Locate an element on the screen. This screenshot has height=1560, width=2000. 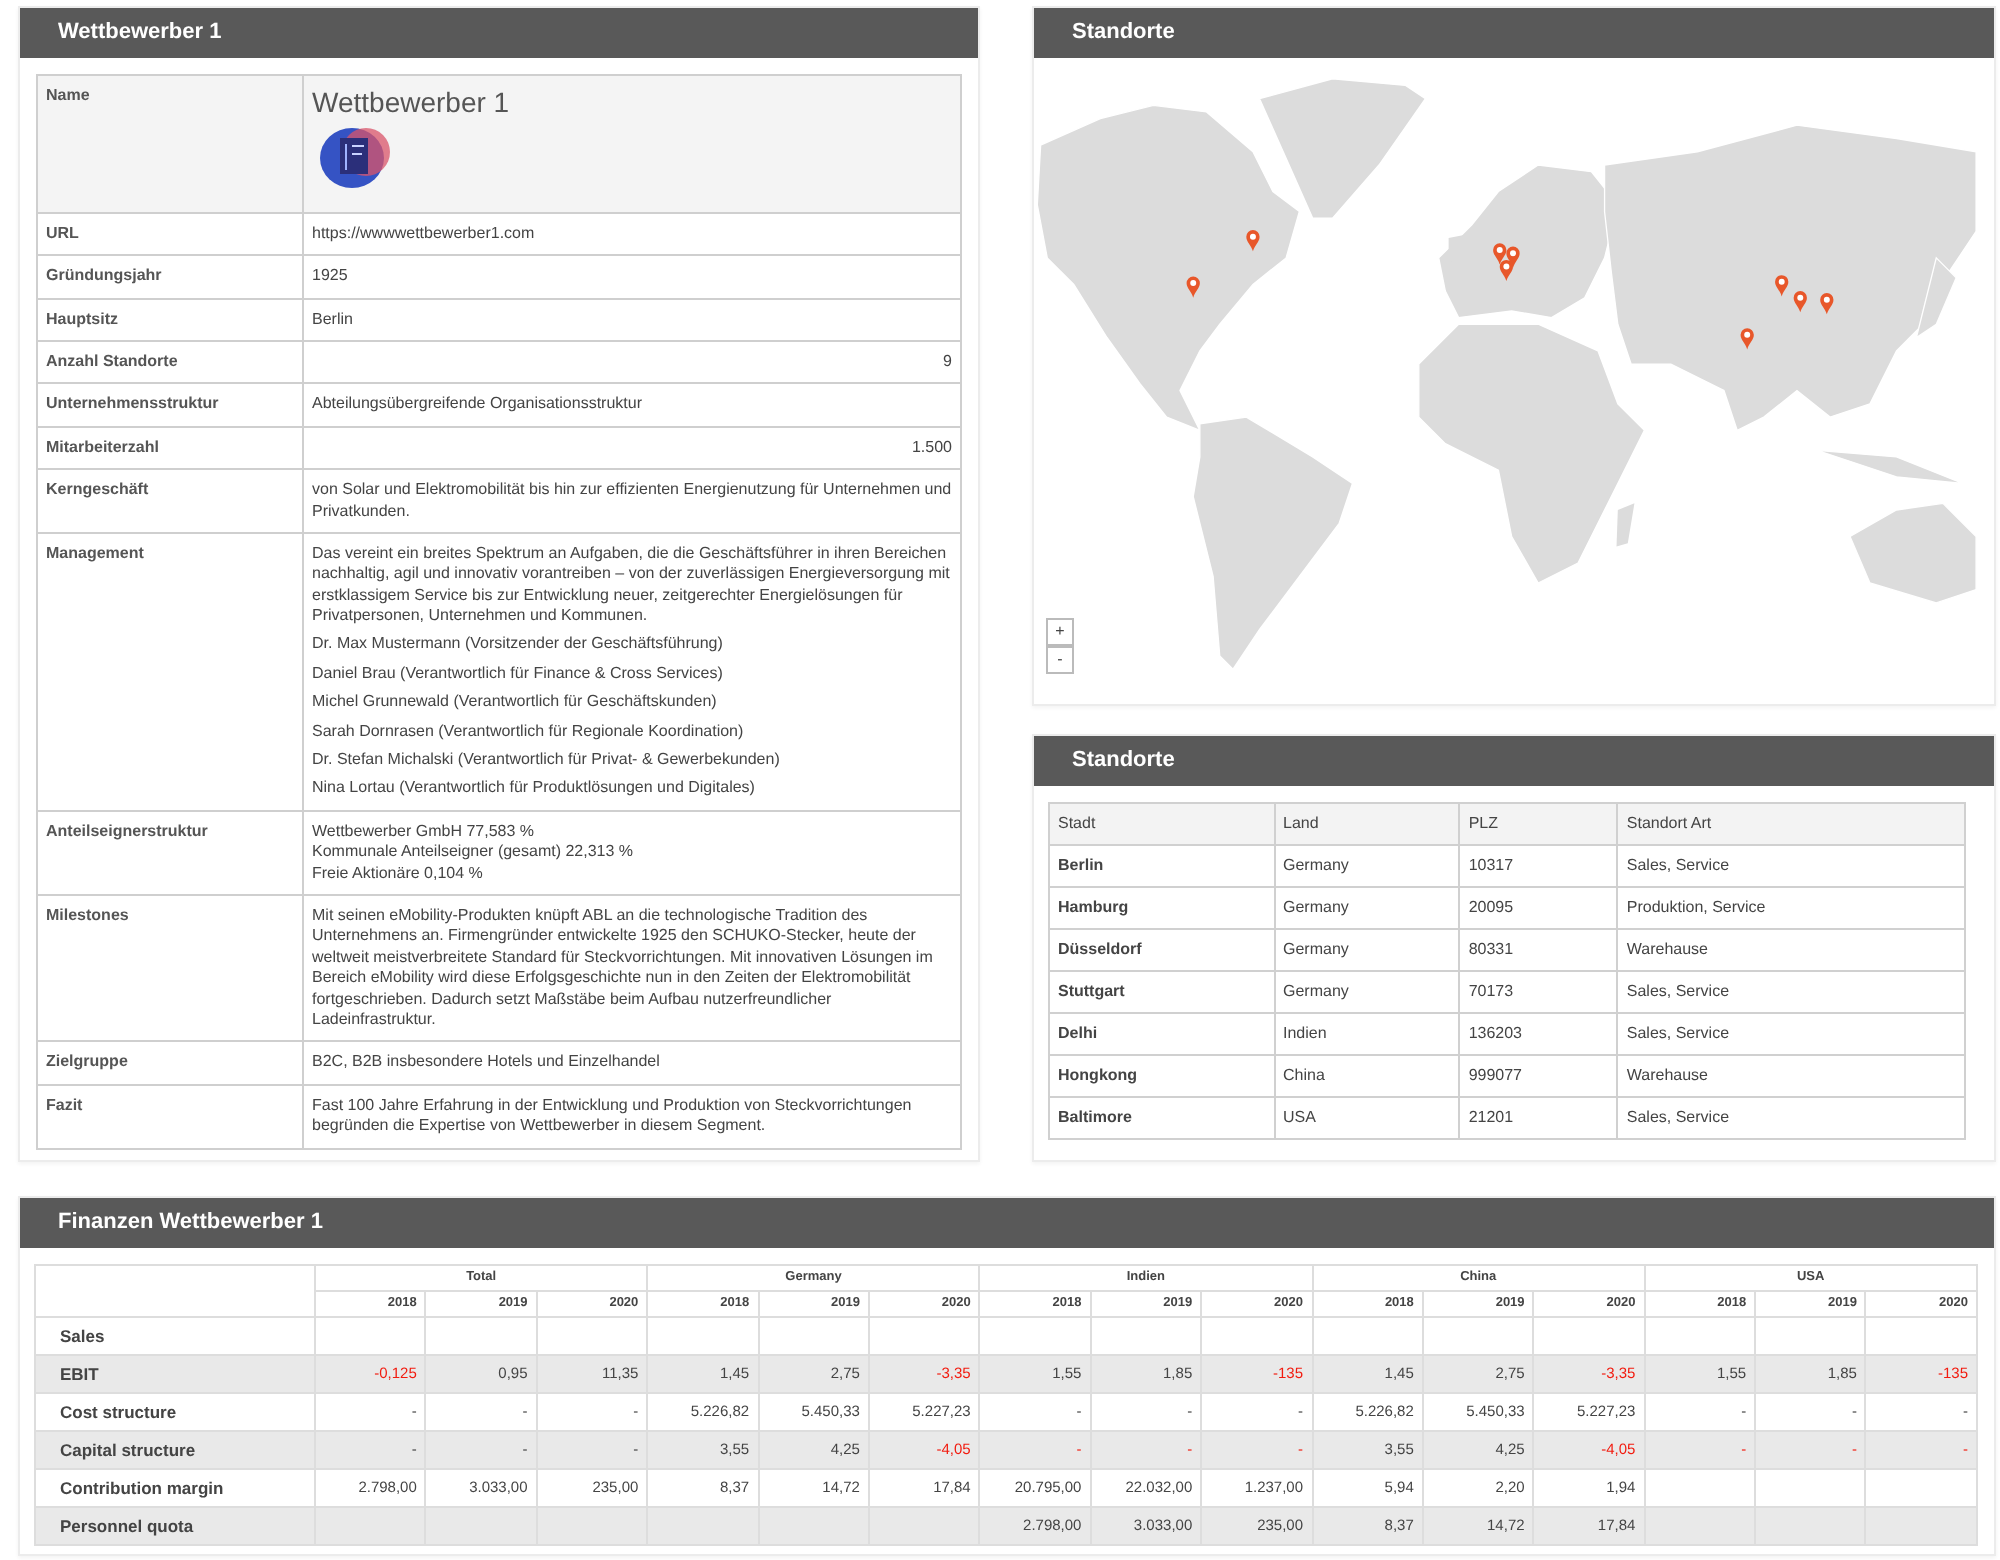
table-cell: 136203 is located at coordinates (1538, 1034).